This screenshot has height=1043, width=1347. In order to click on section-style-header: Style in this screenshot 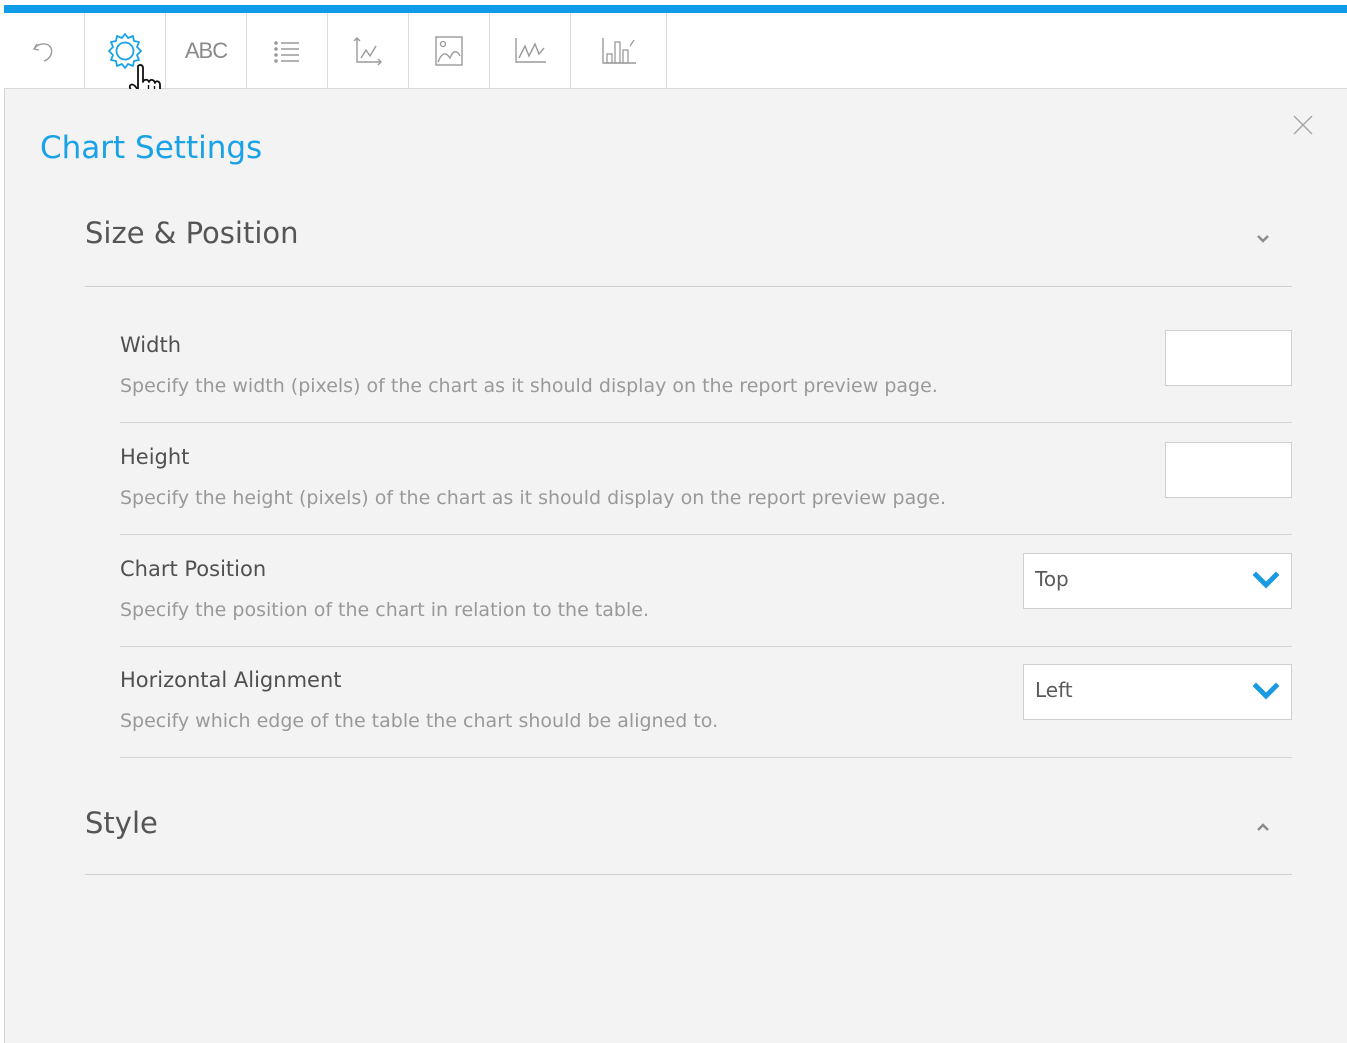, I will do `click(688, 840)`.